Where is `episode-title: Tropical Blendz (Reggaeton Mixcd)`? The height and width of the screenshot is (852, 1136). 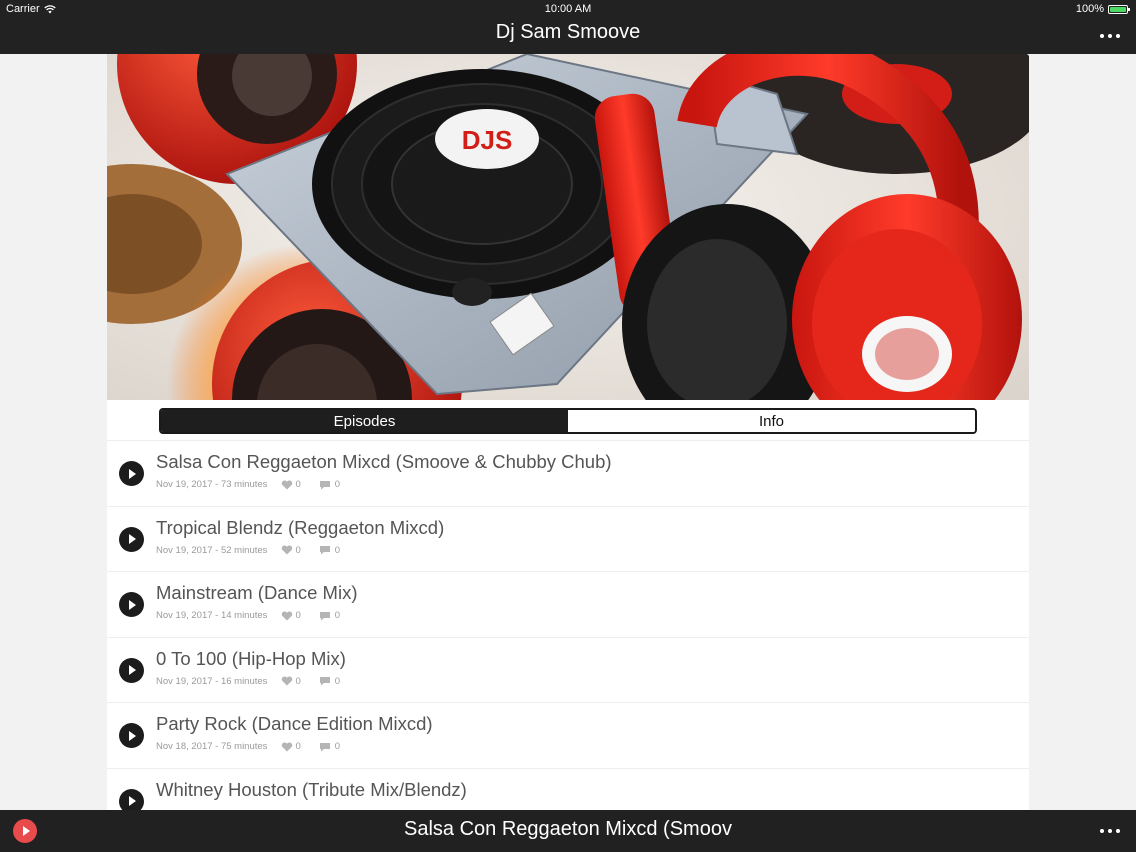 episode-title: Tropical Blendz (Reggaeton Mixcd) is located at coordinates (300, 527).